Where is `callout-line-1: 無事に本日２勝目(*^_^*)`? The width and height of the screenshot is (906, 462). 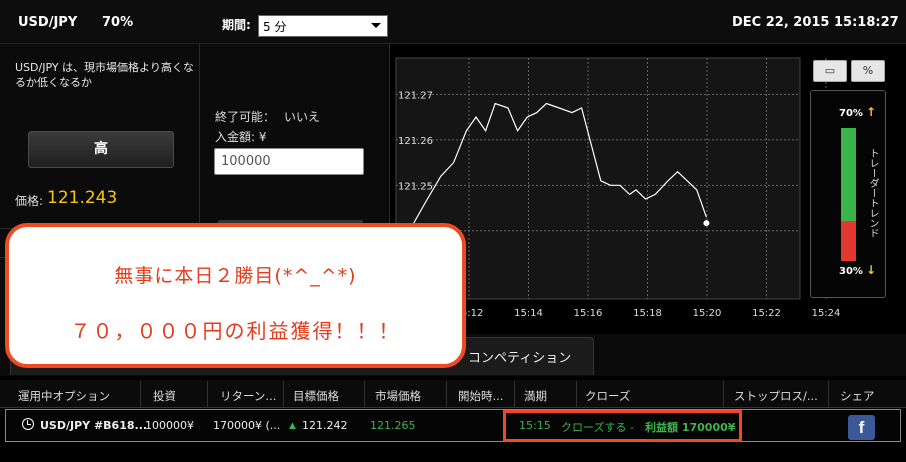
callout-line-1: 無事に本日２勝目(*^_^*) is located at coordinates (235, 276).